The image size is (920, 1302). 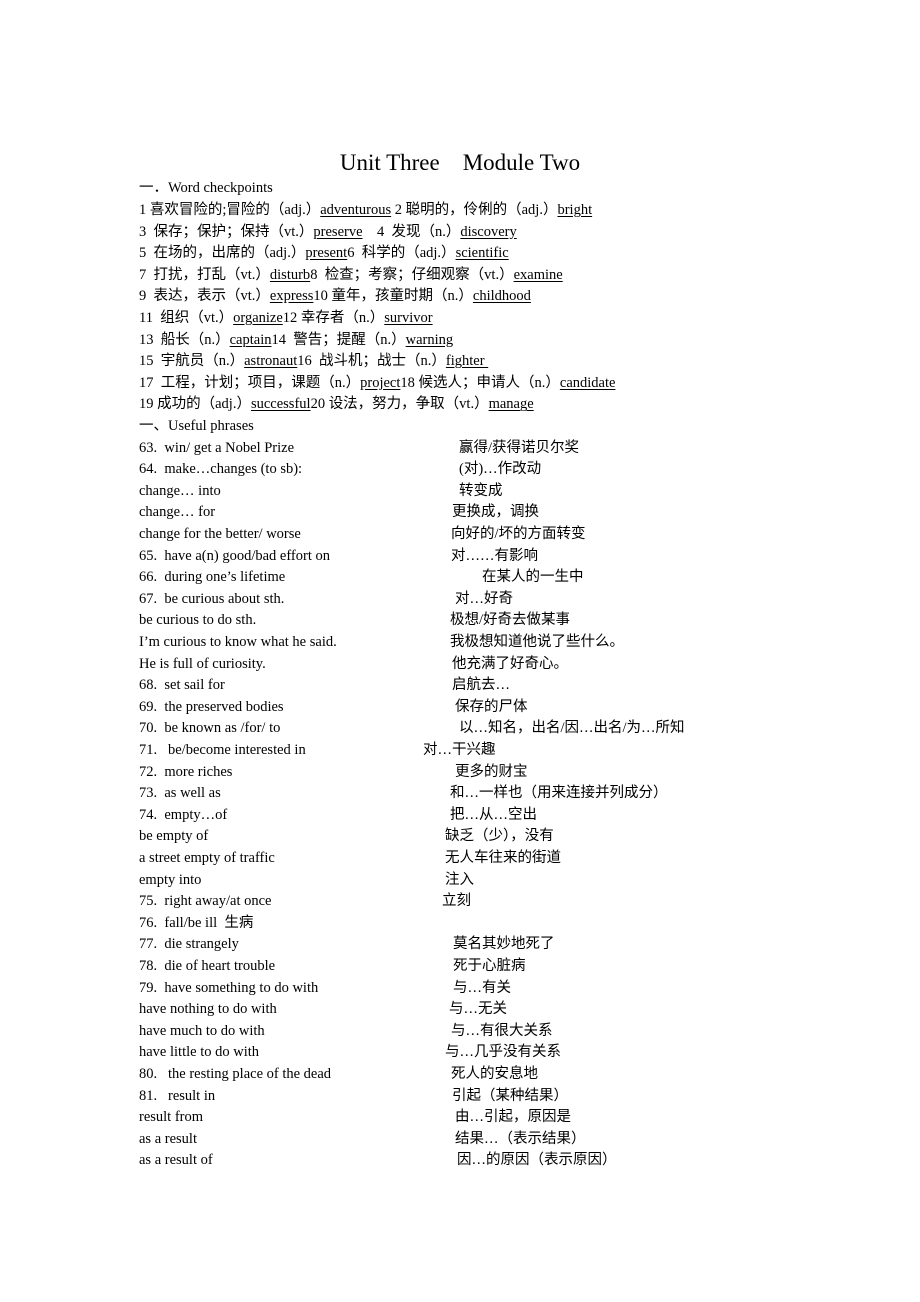 What do you see at coordinates (537, 1160) in the screenshot?
I see `phrase-chinese: 因…的原因（表示原因）` at bounding box center [537, 1160].